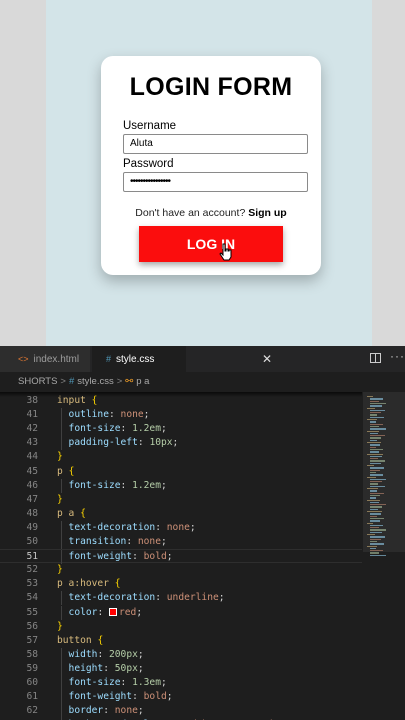 This screenshot has height=720, width=405. Describe the element at coordinates (181, 641) in the screenshot. I see `code-line: 57 button {` at that location.